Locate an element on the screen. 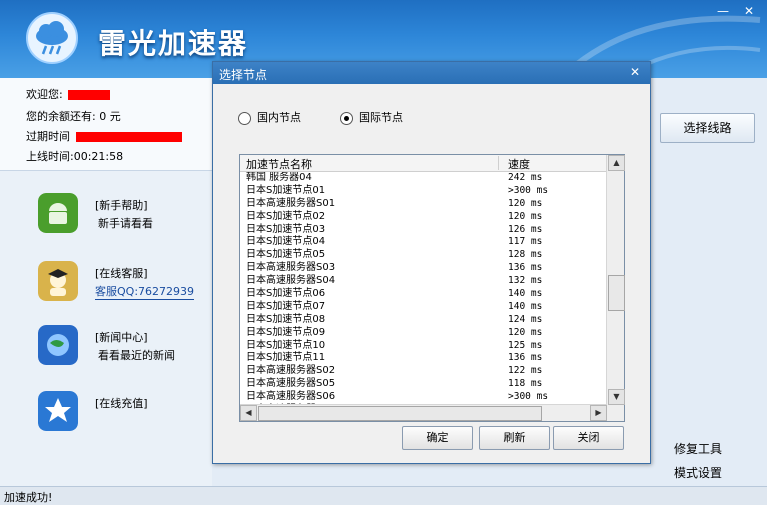 Image resolution: width=767 pixels, height=505 pixels. scroll-left-icon: ◀ is located at coordinates (248, 413).